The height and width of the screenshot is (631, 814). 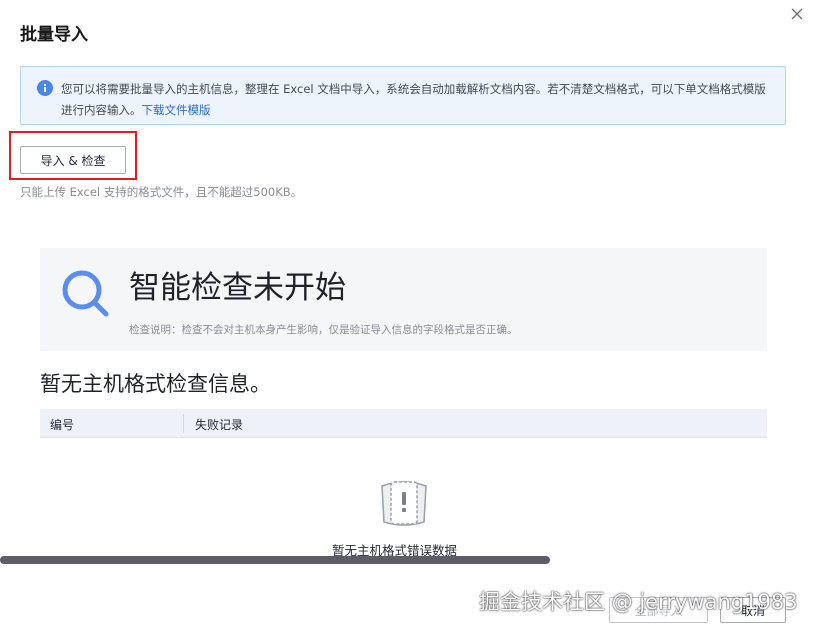 I want to click on import-check-button: 导入 & 检查, so click(x=73, y=160).